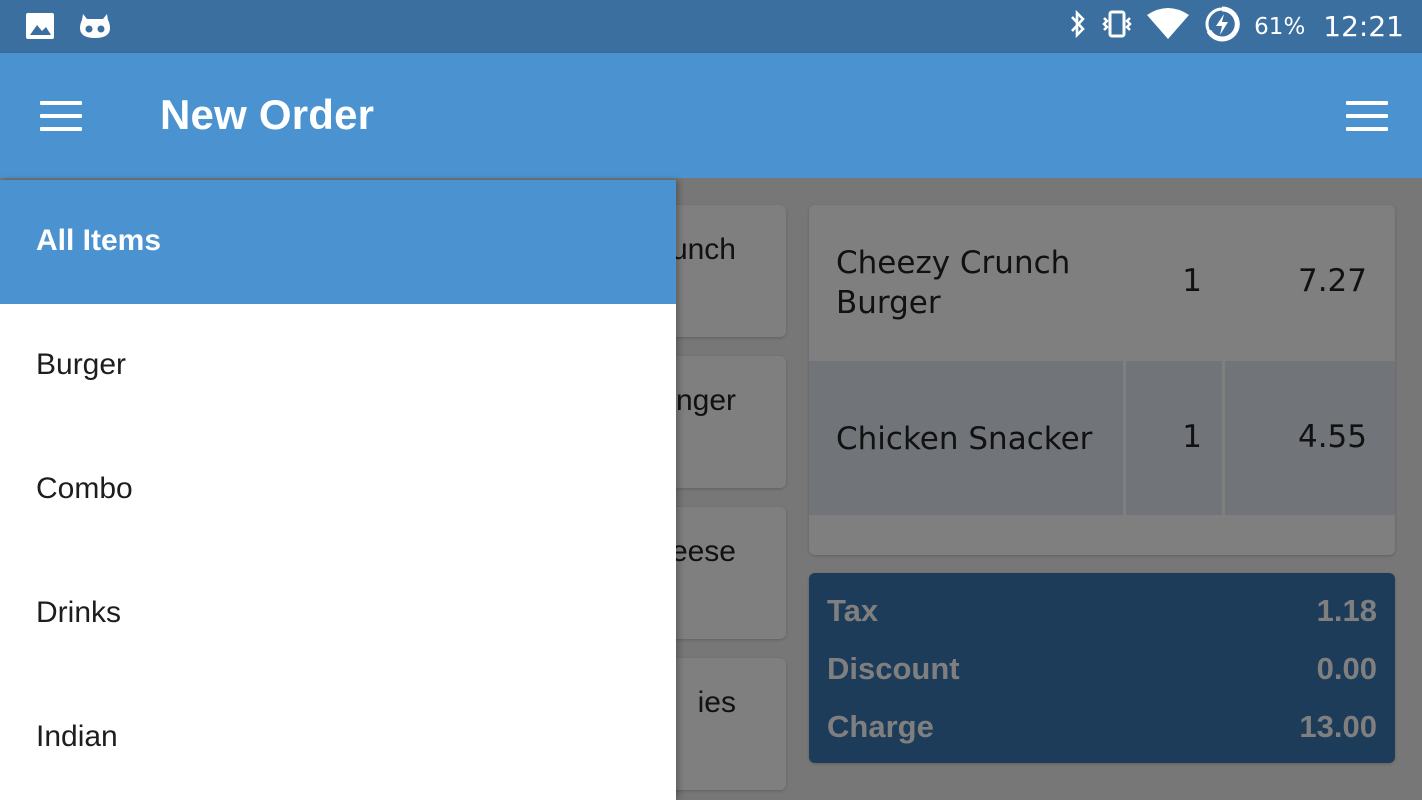 Image resolution: width=1422 pixels, height=800 pixels. Describe the element at coordinates (62, 116) in the screenshot. I see `menu-icon` at that location.